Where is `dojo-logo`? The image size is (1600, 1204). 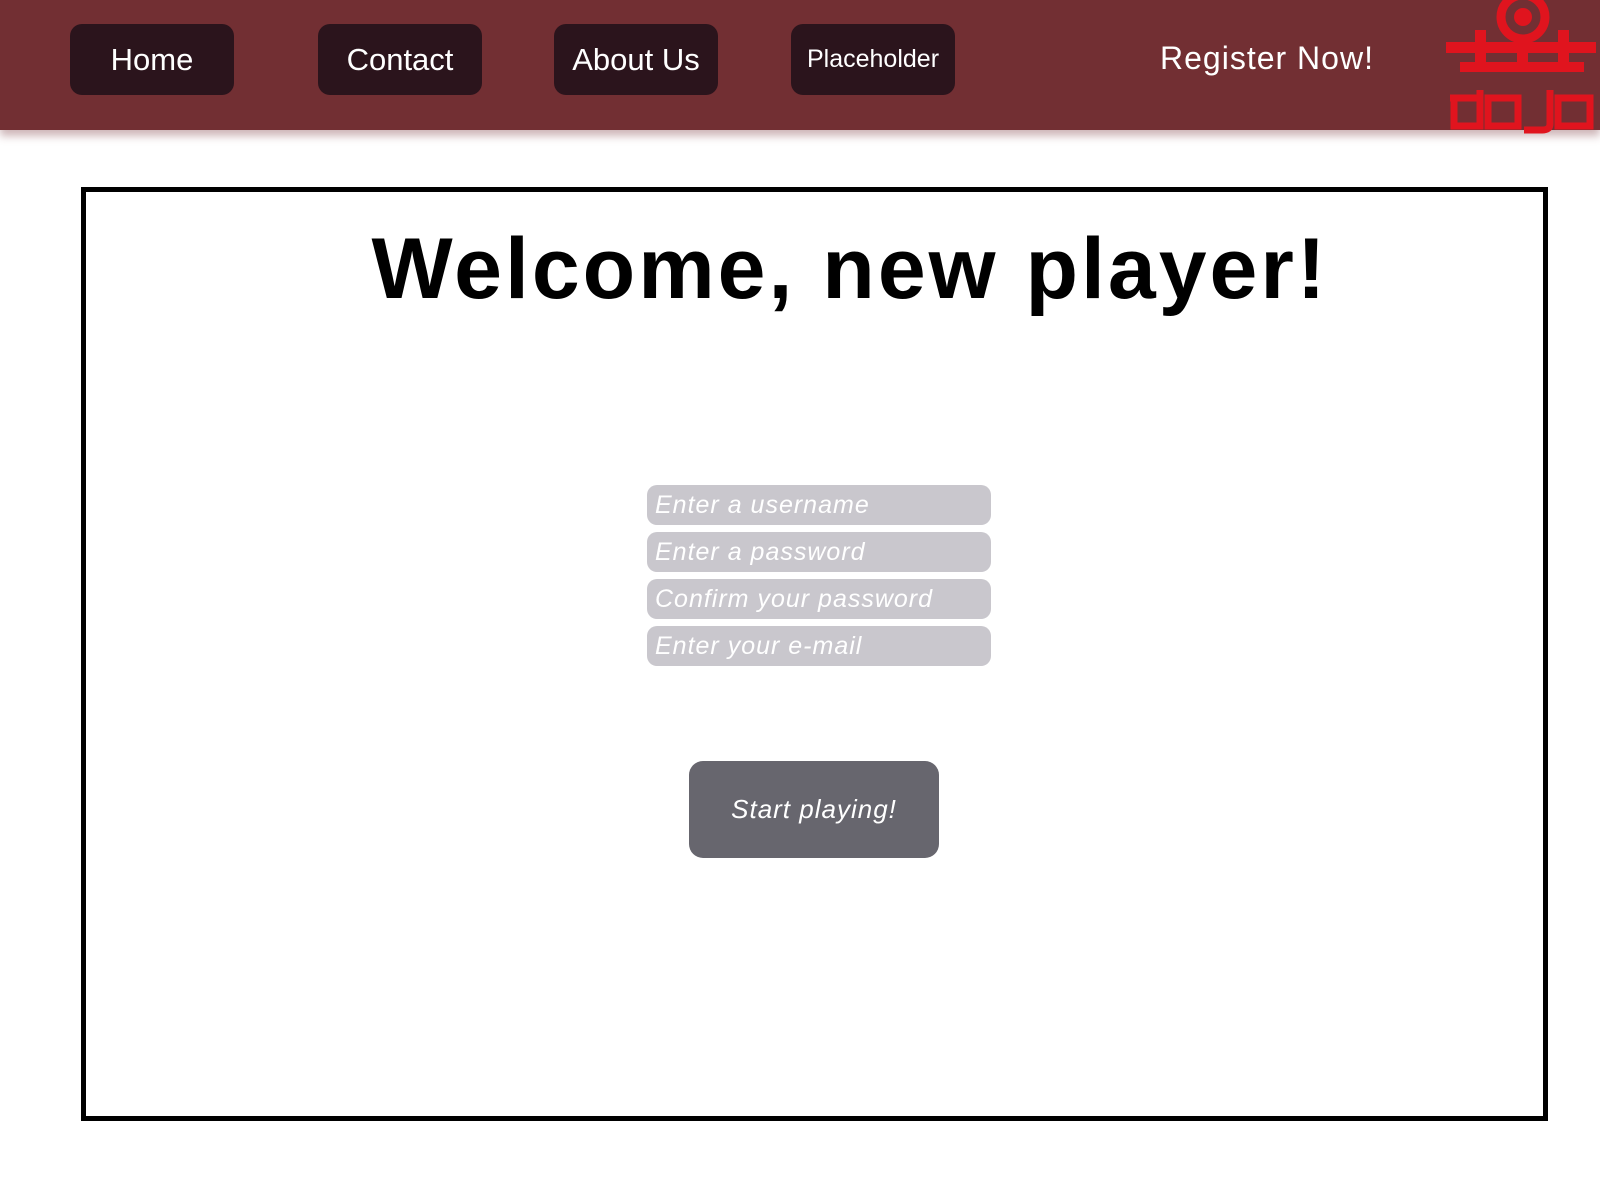 dojo-logo is located at coordinates (1520, 67).